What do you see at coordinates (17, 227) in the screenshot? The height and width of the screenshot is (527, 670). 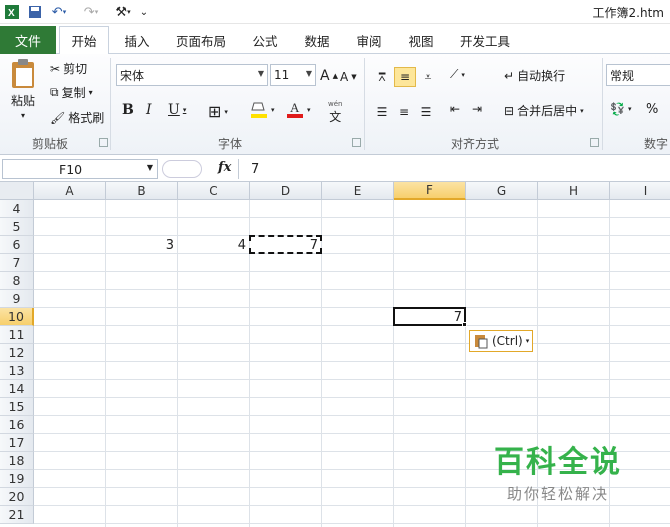 I see `row-header-5: 5` at bounding box center [17, 227].